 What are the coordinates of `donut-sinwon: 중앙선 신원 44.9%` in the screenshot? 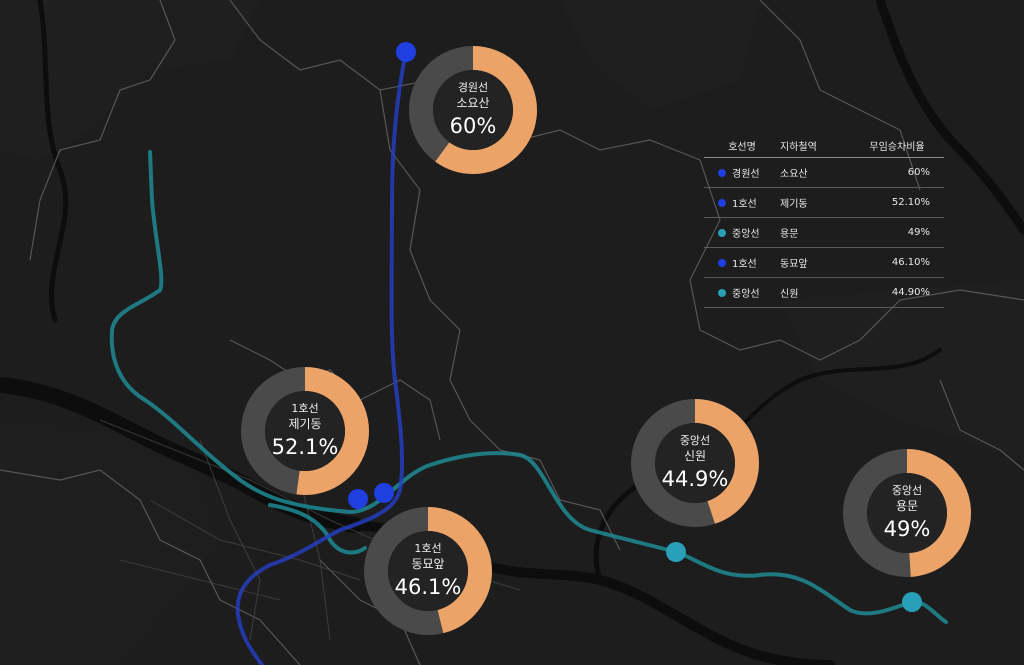 It's located at (695, 463).